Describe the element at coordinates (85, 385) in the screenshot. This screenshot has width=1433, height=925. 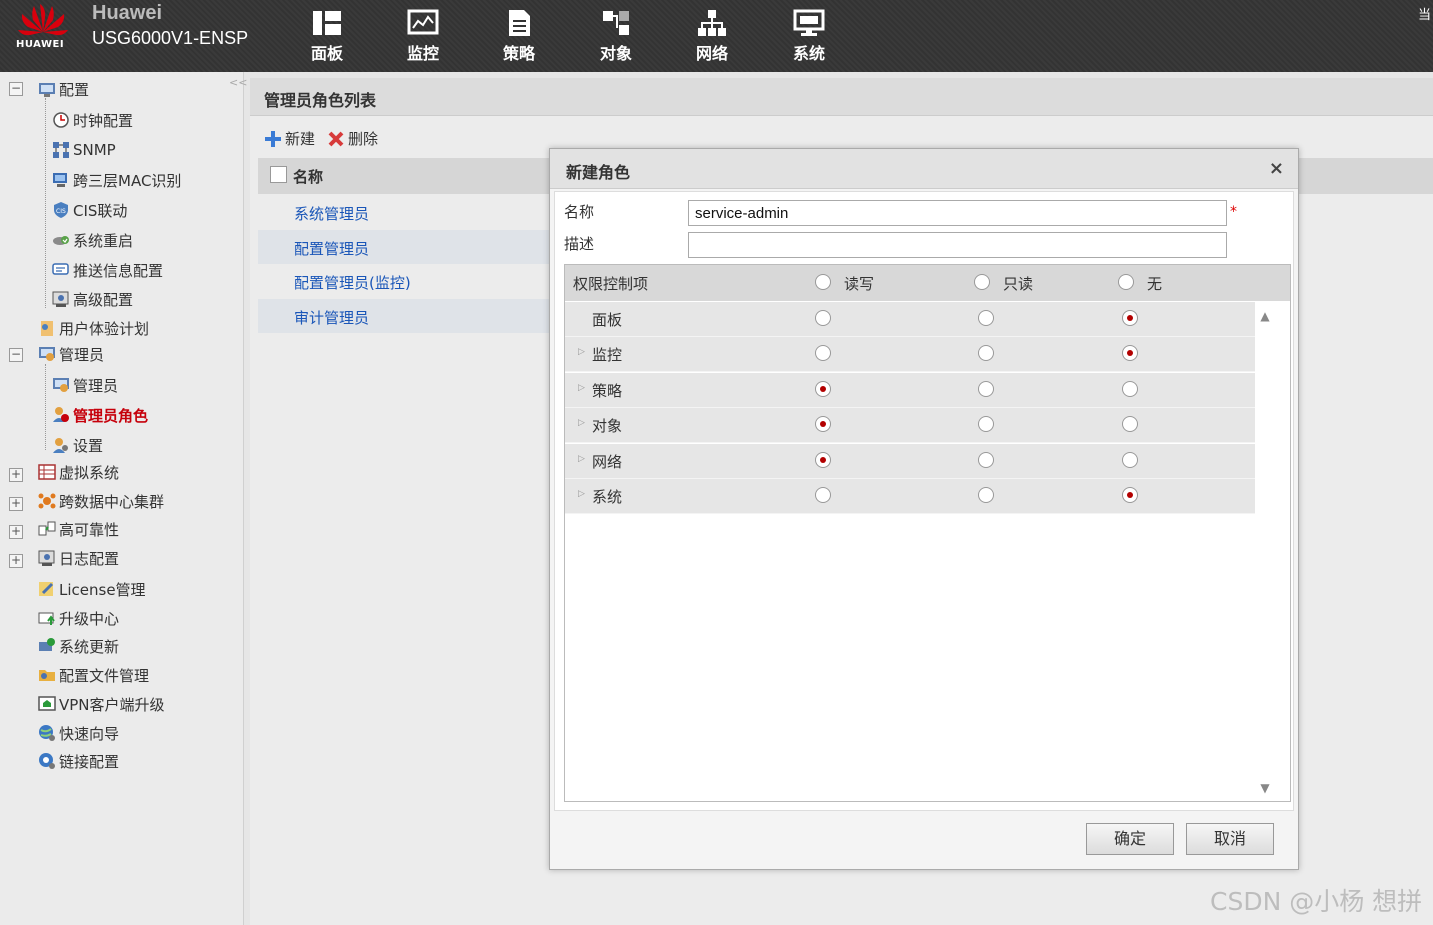
I see `sidebar-item-admin: 管理员` at that location.